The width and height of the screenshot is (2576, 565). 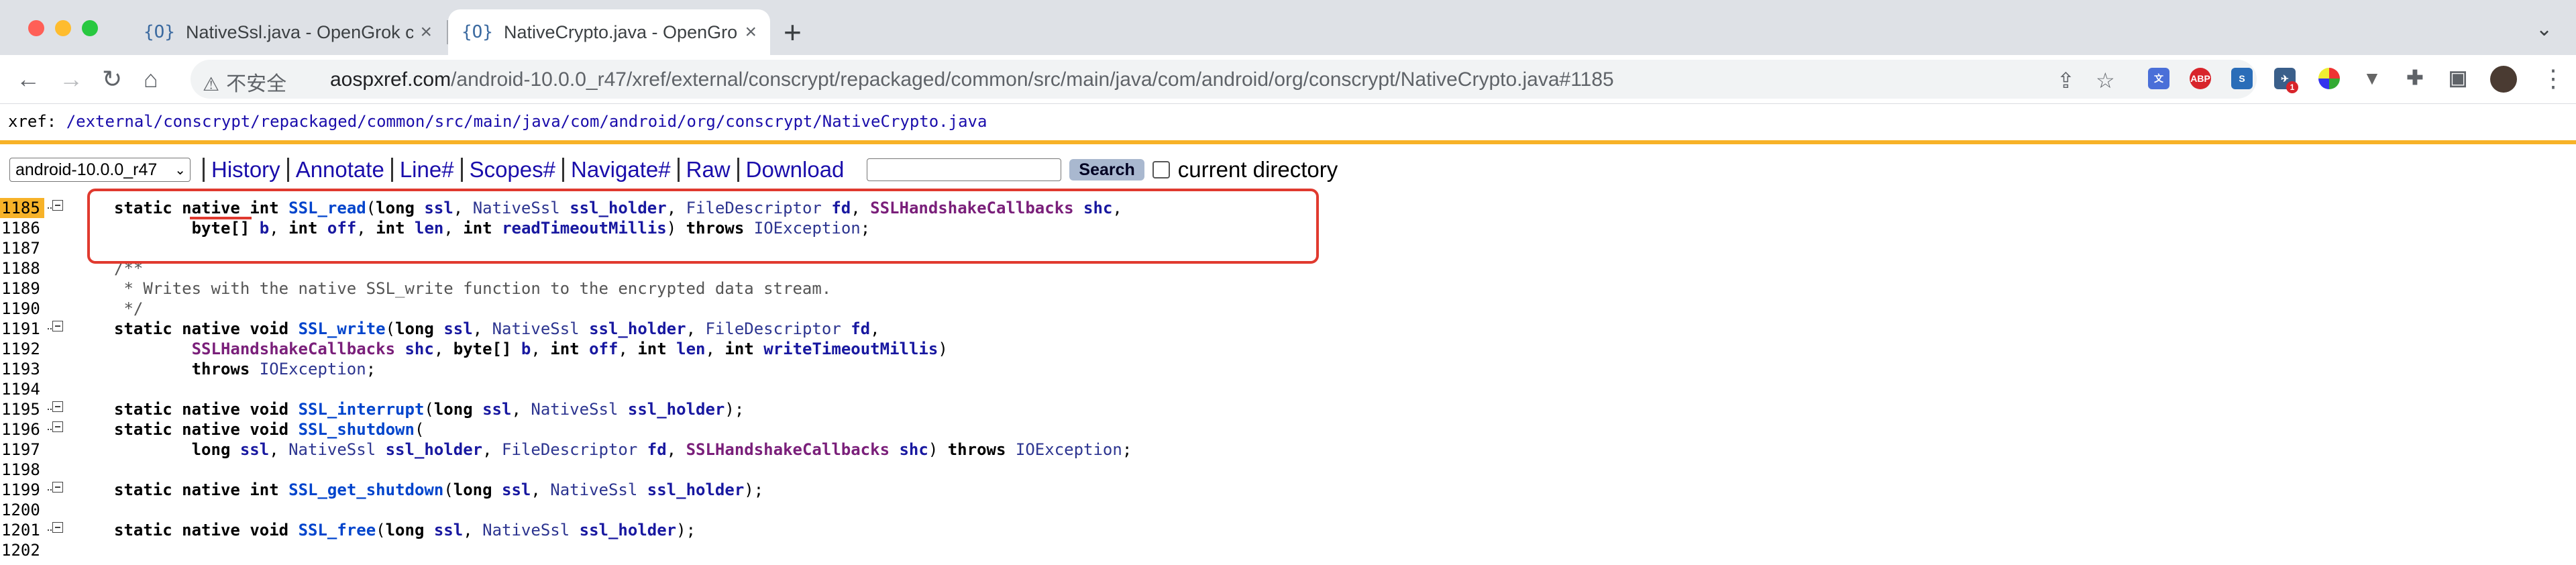 What do you see at coordinates (63, 28) in the screenshot?
I see `minimize-window-button` at bounding box center [63, 28].